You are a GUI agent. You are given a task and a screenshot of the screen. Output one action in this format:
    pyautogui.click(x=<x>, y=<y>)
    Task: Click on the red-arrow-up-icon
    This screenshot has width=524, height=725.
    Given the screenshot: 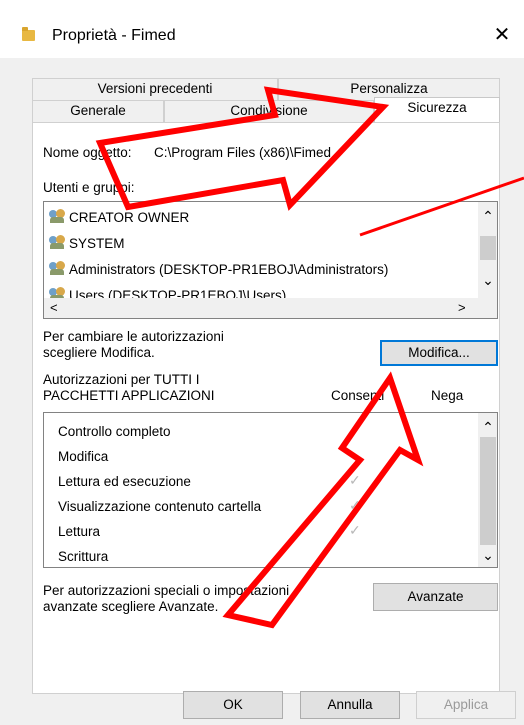 What is the action you would take?
    pyautogui.click(x=323, y=500)
    